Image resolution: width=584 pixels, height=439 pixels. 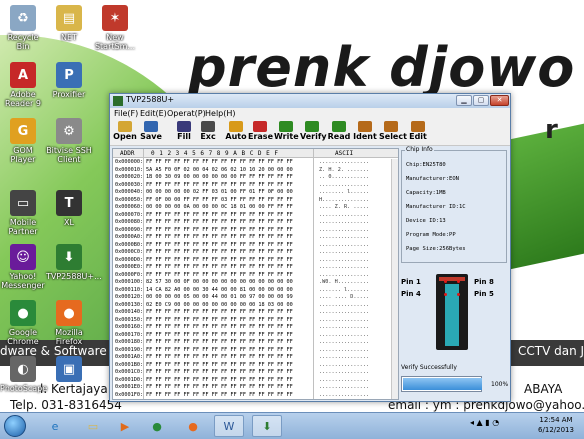 What do you see at coordinates (436, 249) in the screenshot?
I see `chip-page-size: Page Size:256Bytes` at bounding box center [436, 249].